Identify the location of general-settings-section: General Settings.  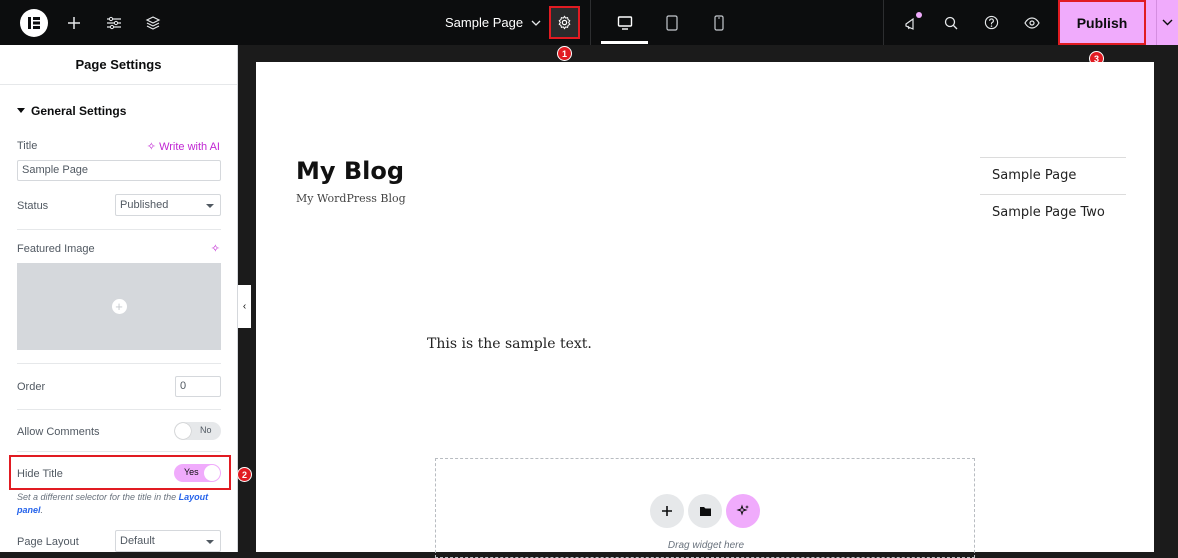
(71, 111).